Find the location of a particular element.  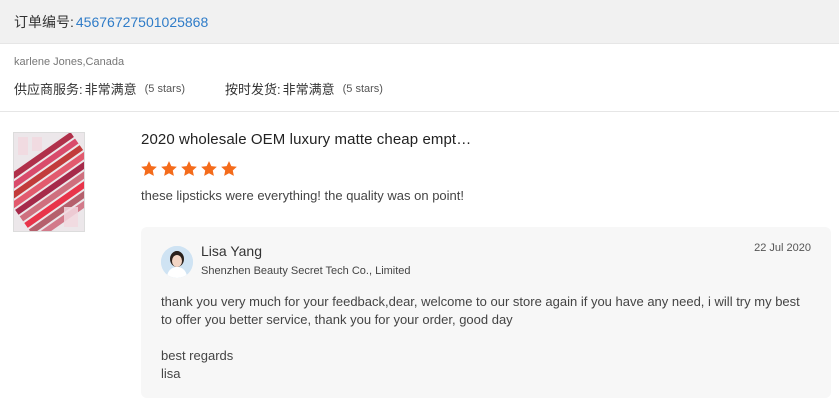

supplier-service-value: 非常满意 is located at coordinates (110, 89).